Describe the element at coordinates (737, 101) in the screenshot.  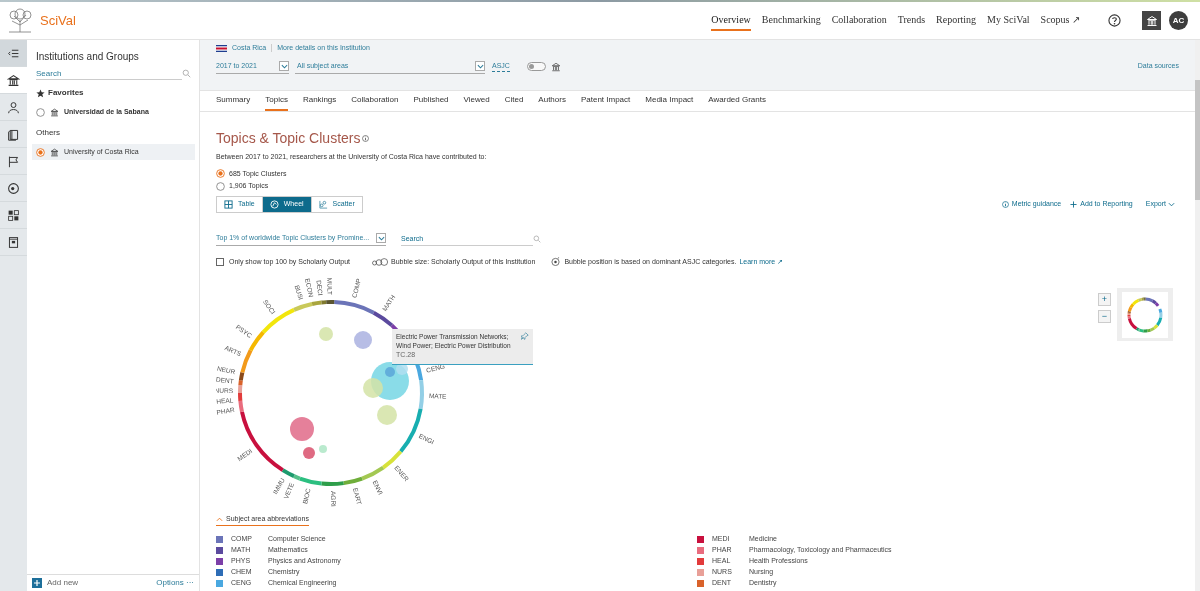
I see `tab: Awarded Grants` at that location.